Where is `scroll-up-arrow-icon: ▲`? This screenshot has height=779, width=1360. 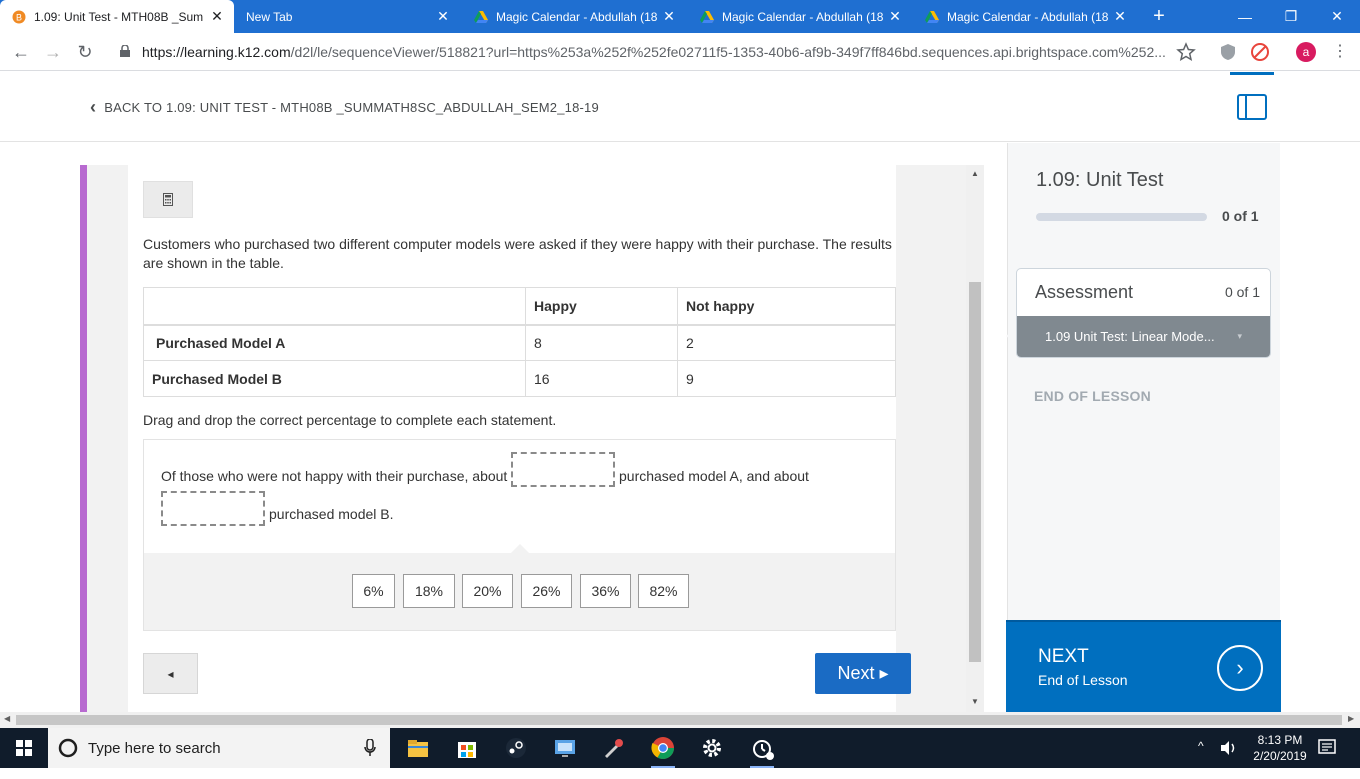
scroll-up-arrow-icon: ▲ is located at coordinates (975, 173).